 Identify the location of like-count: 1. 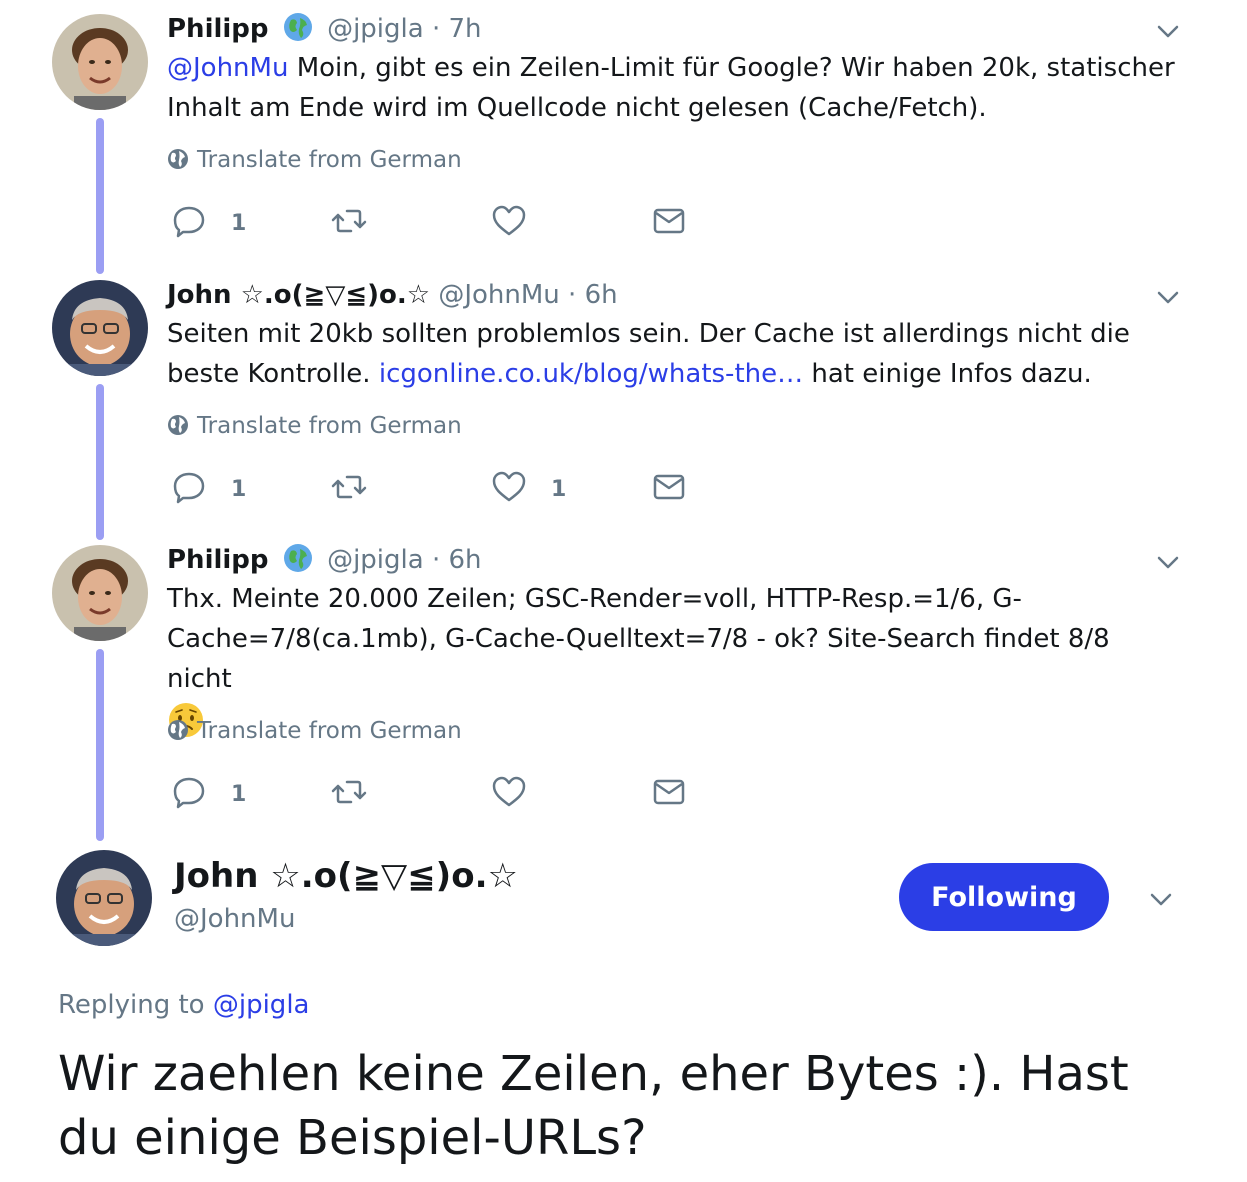
(559, 489).